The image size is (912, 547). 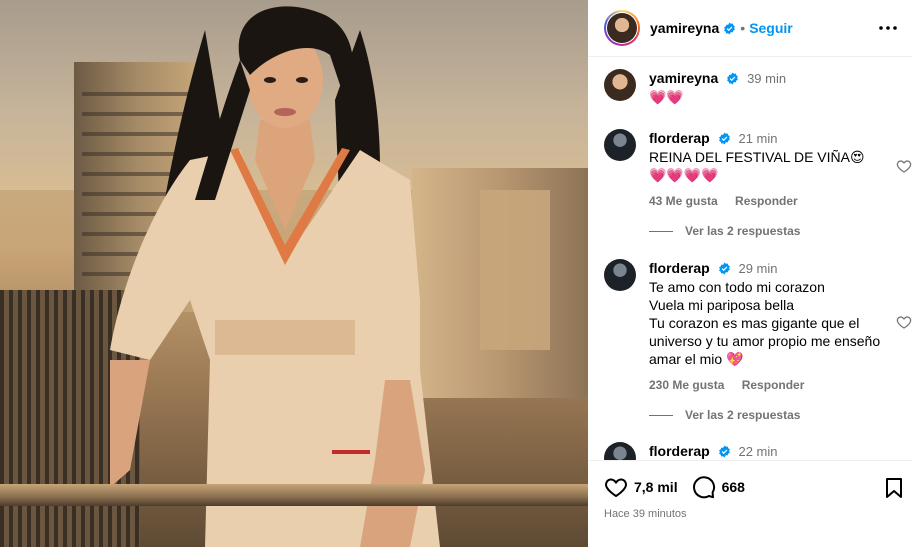 I want to click on bookmark-save-icon, so click(x=894, y=488).